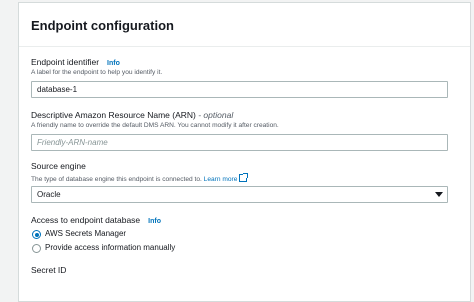  I want to click on arn-label-text: Descriptive Amazon Resource Name (ARN), so click(113, 115).